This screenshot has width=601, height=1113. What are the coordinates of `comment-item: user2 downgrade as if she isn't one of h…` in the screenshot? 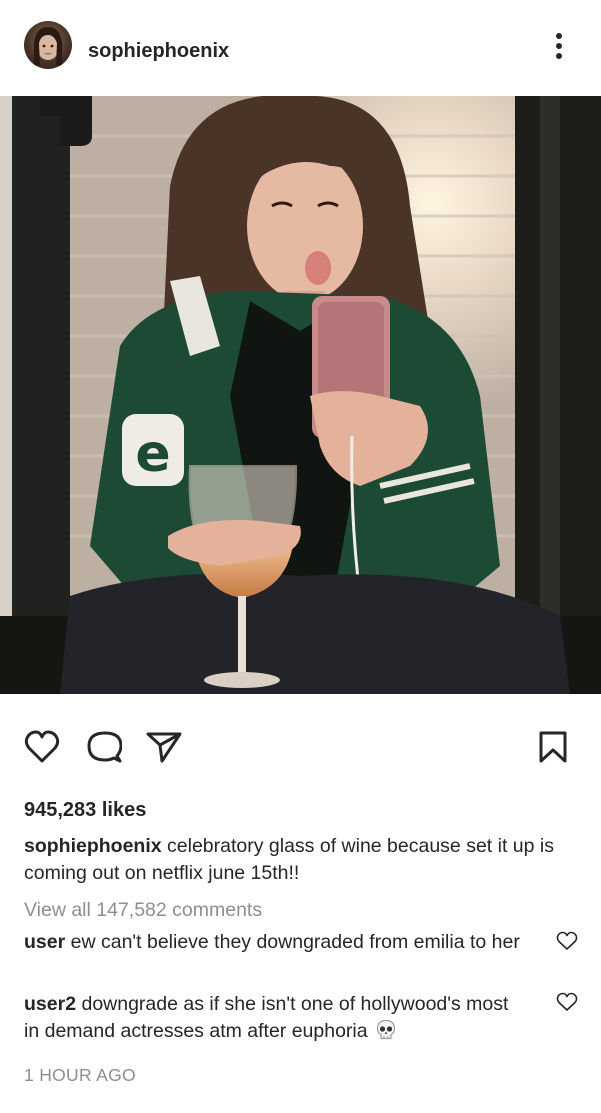 It's located at (274, 1020).